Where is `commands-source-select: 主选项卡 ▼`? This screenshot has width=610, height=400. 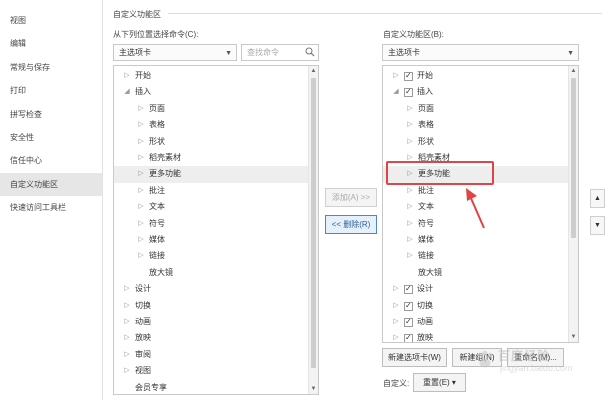 commands-source-select: 主选项卡 ▼ is located at coordinates (175, 52).